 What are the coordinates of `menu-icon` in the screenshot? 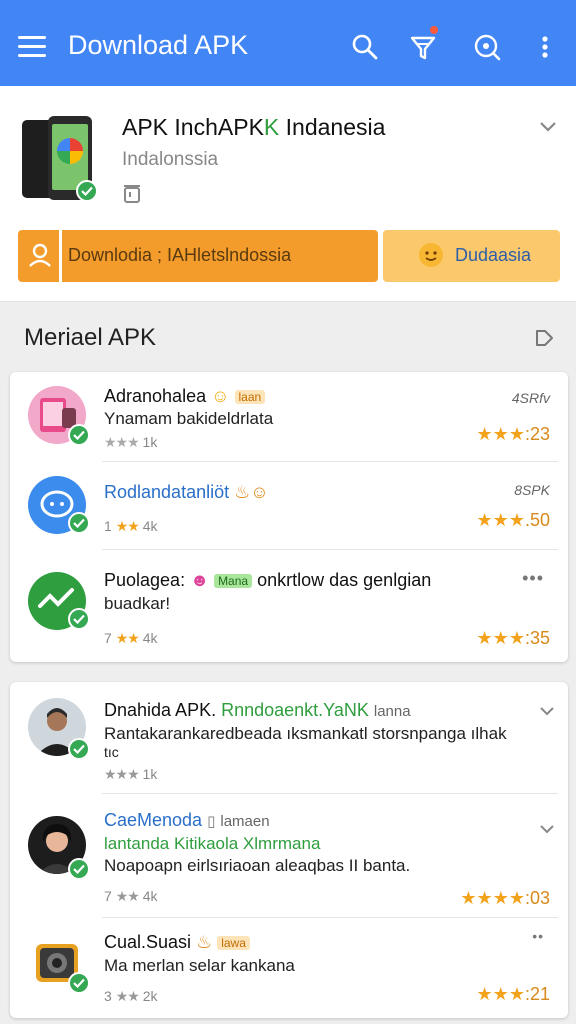 It's located at (32, 47).